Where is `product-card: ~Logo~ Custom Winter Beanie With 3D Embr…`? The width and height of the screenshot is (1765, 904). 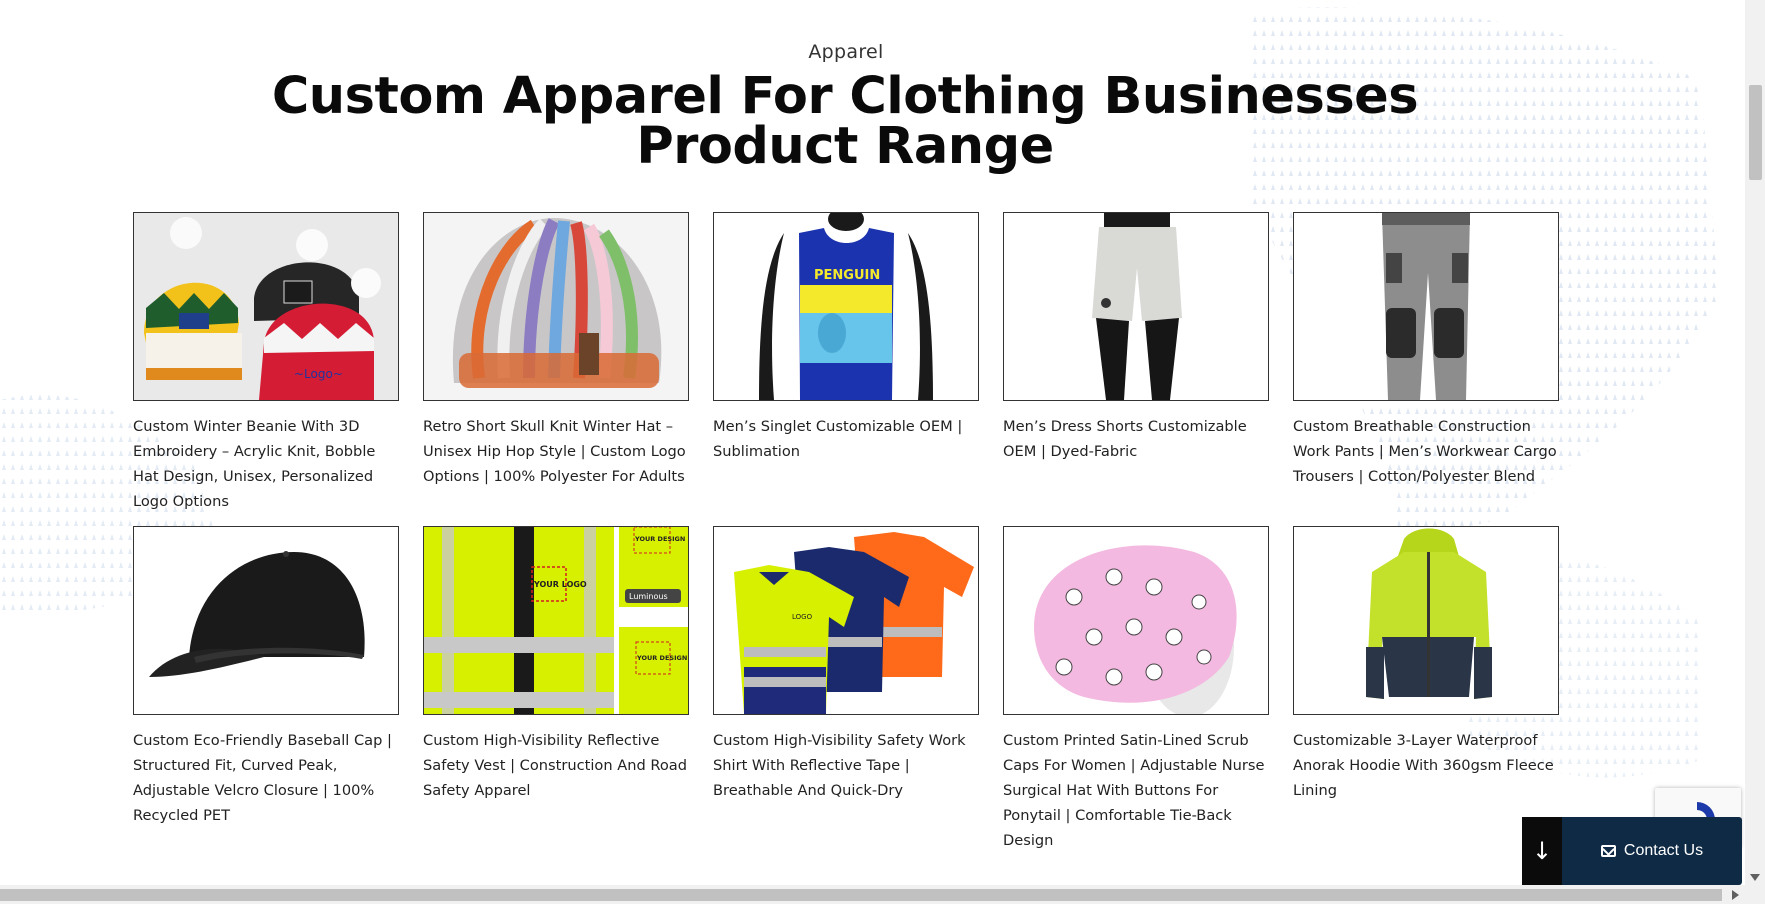
product-card: ~Logo~ Custom Winter Beanie With 3D Embr… is located at coordinates (266, 369).